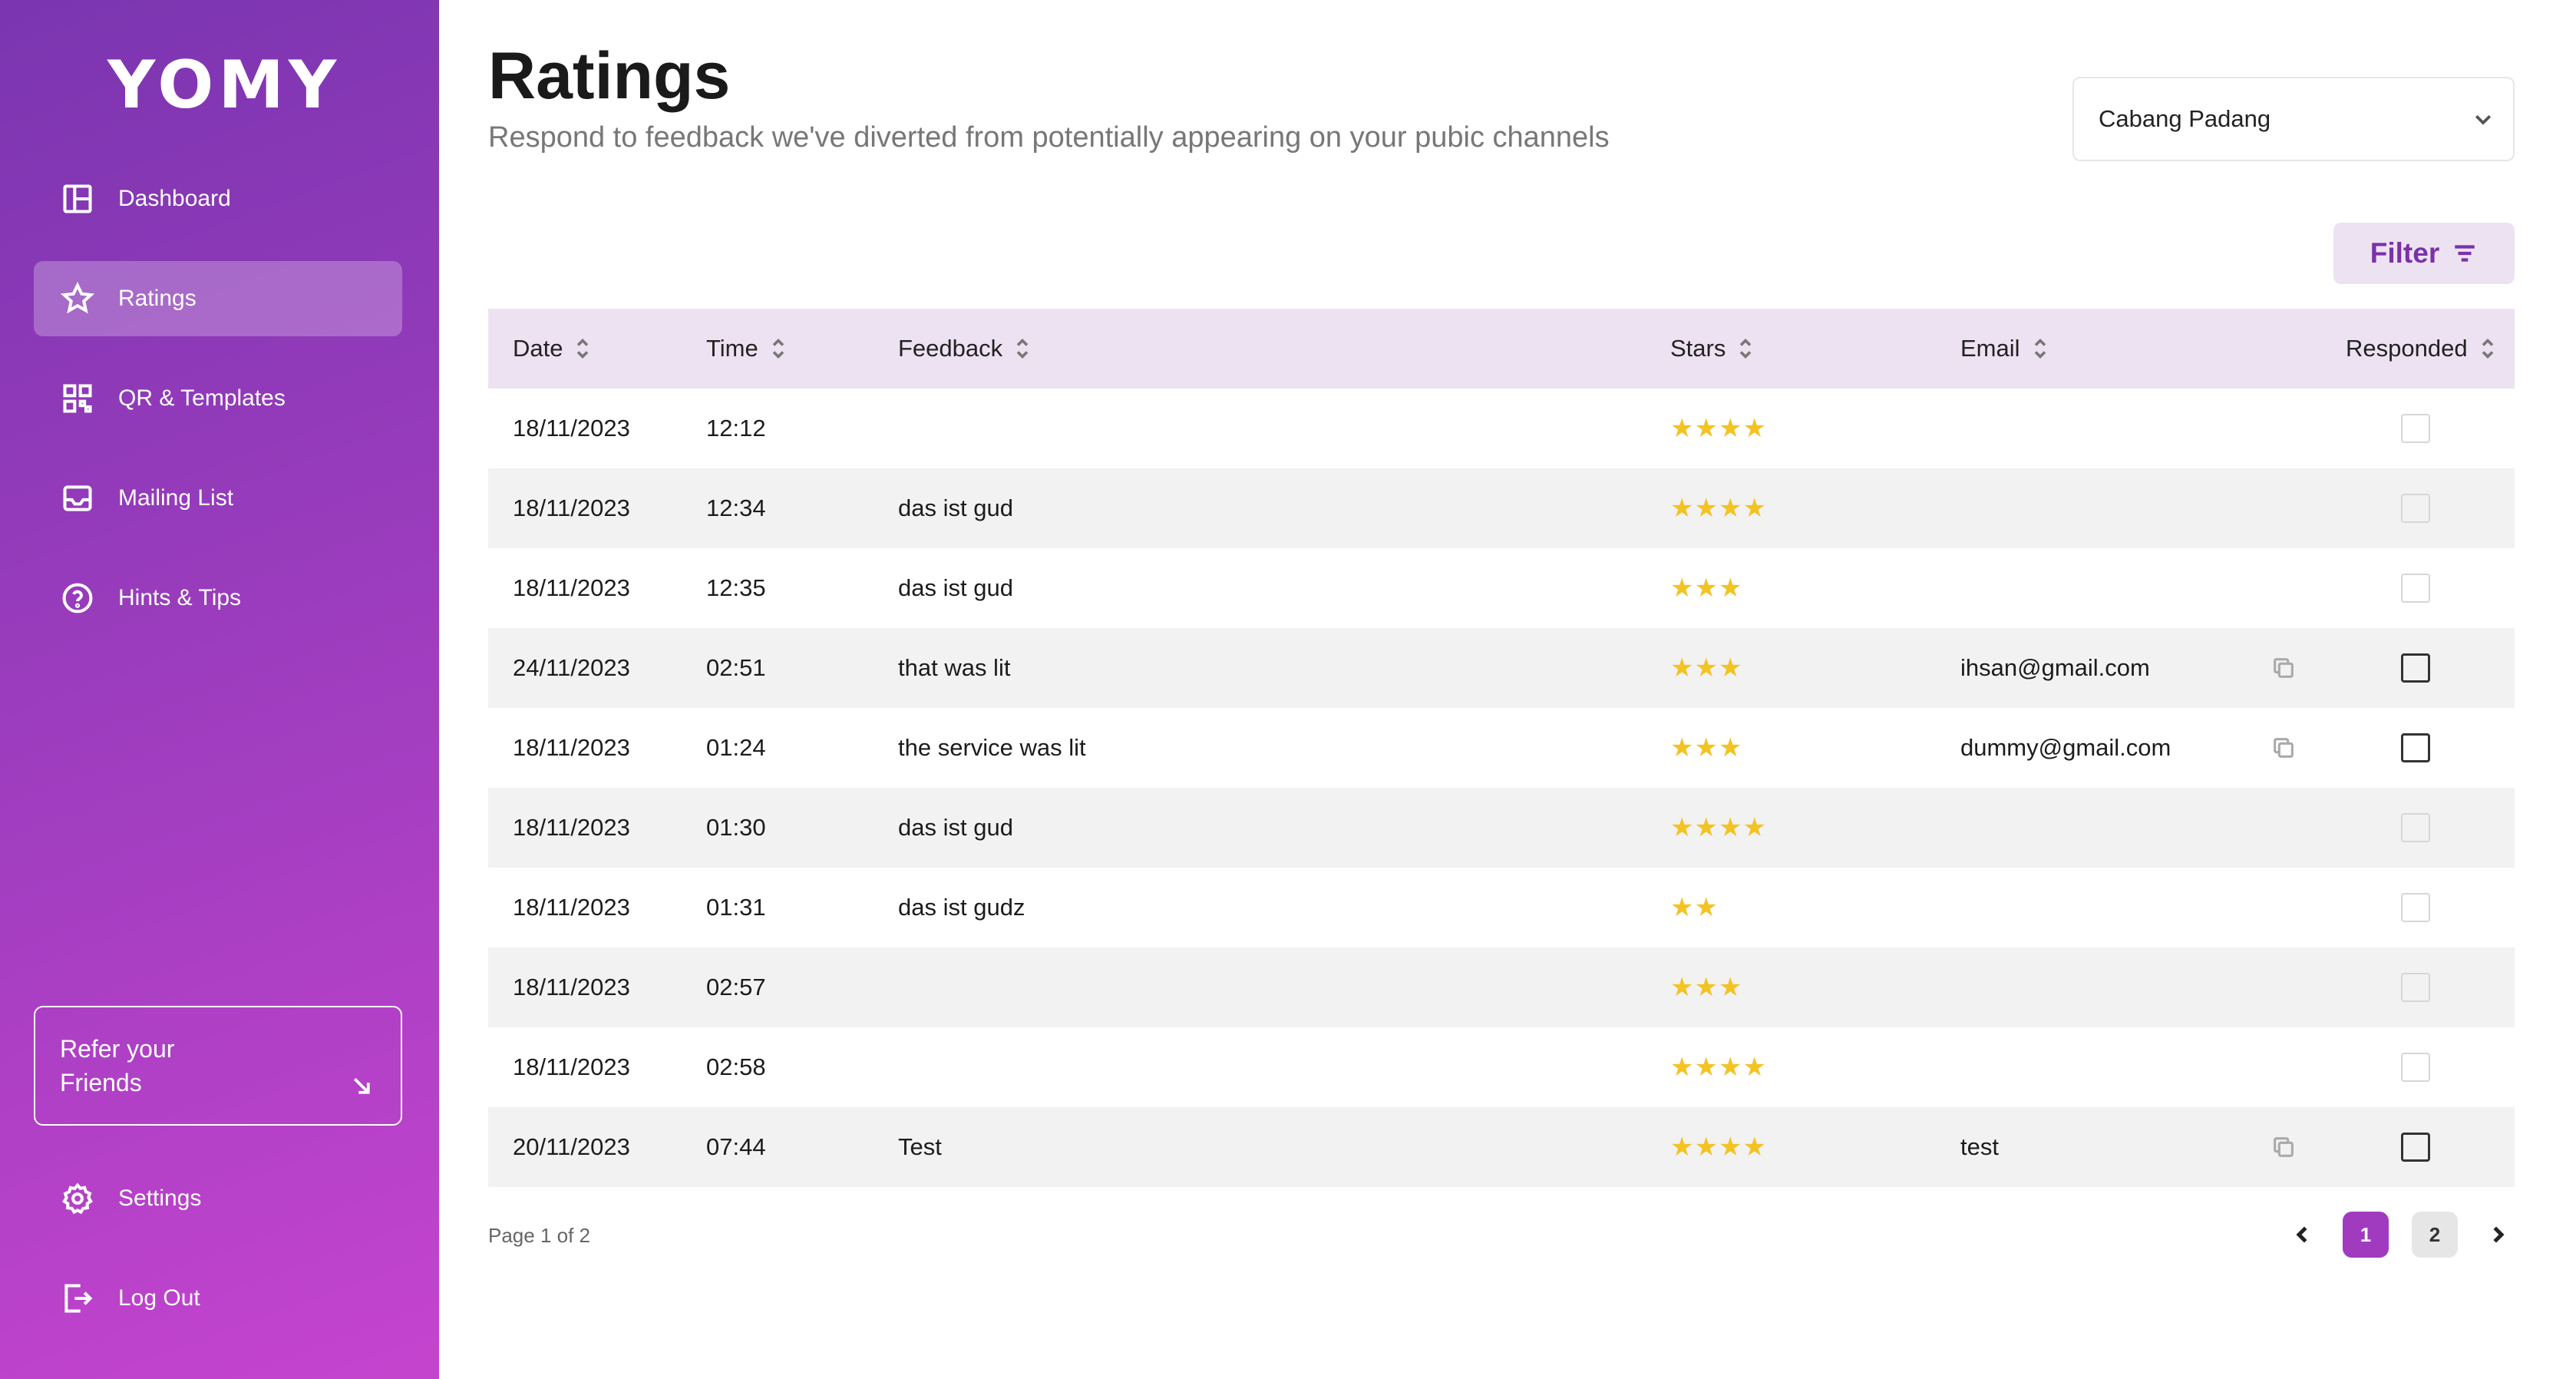  What do you see at coordinates (736, 667) in the screenshot?
I see `cell-time: 02:51` at bounding box center [736, 667].